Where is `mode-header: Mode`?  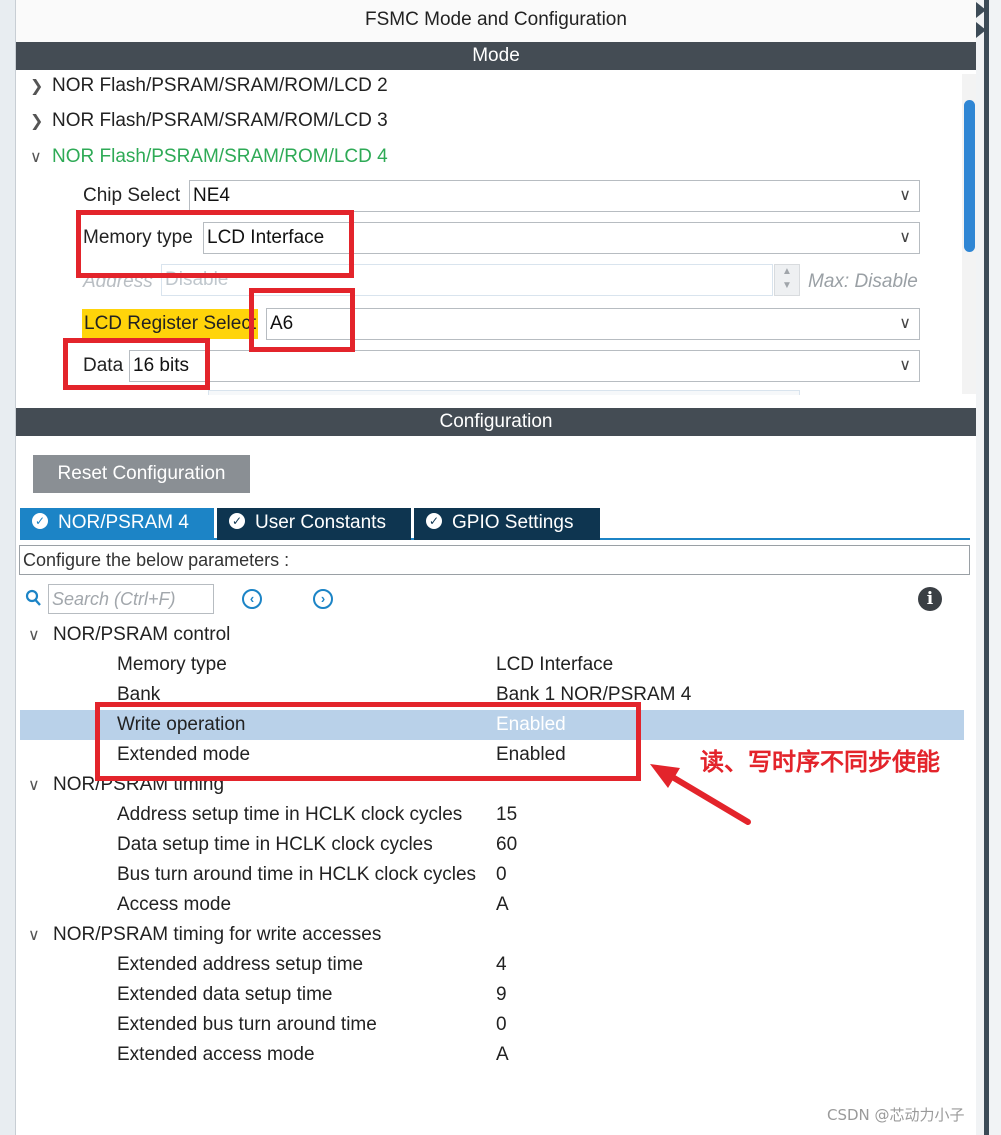 mode-header: Mode is located at coordinates (496, 56).